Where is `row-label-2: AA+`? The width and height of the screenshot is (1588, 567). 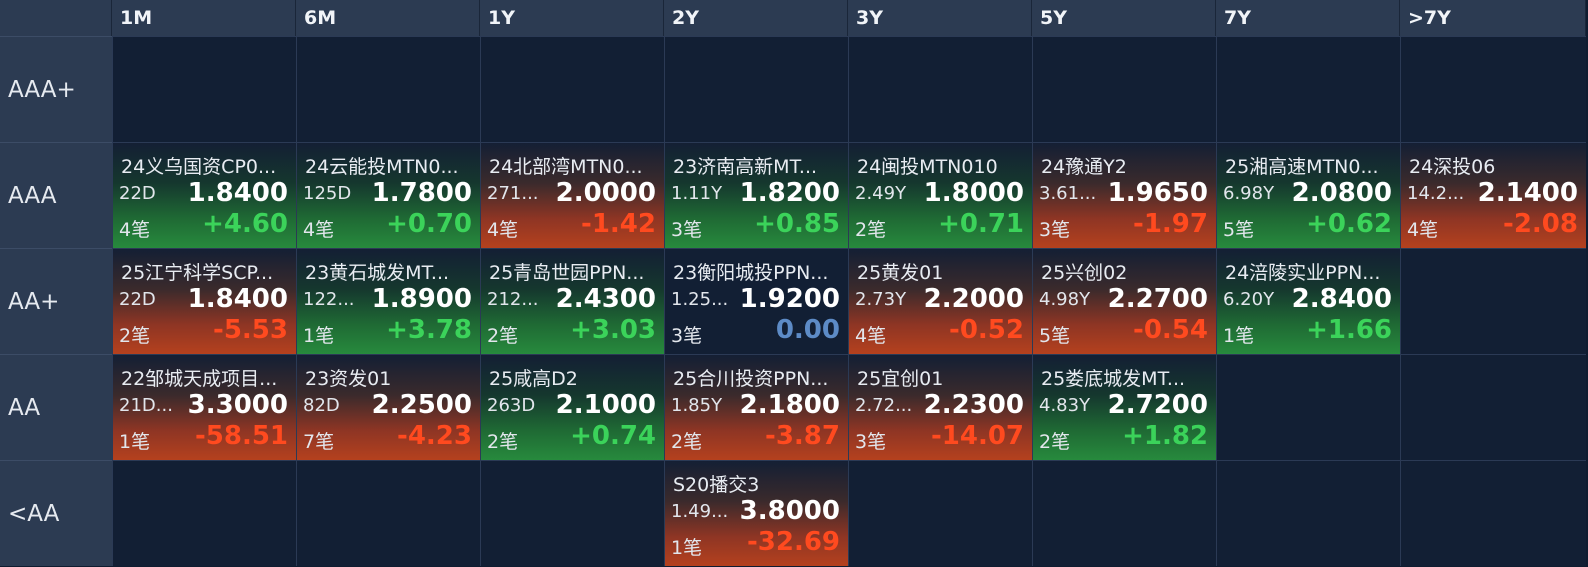 row-label-2: AA+ is located at coordinates (56, 301).